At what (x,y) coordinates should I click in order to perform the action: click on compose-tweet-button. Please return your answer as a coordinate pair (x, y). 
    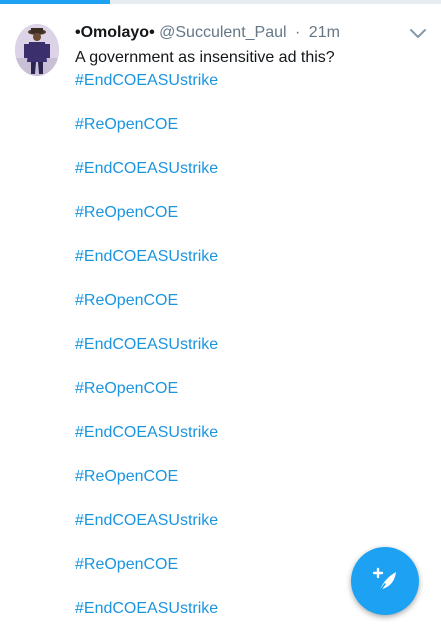
    Looking at the image, I should click on (385, 581).